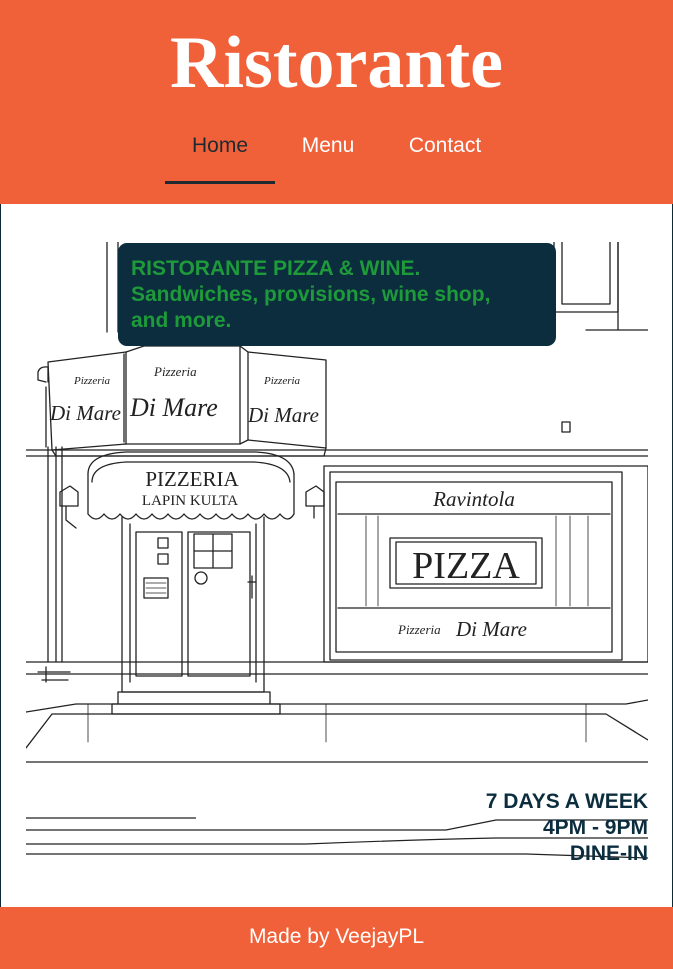 Image resolution: width=673 pixels, height=969 pixels. Describe the element at coordinates (196, 615) in the screenshot. I see `entrance-door` at that location.